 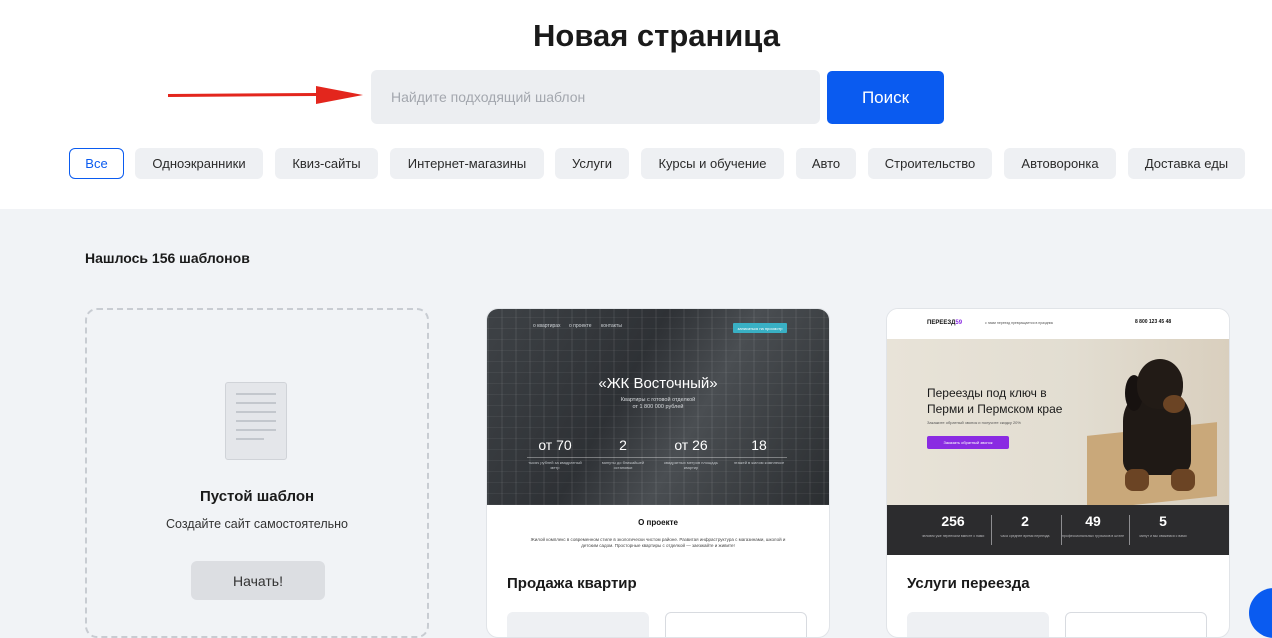 What do you see at coordinates (258, 580) in the screenshot?
I see `start-button: Начать!` at bounding box center [258, 580].